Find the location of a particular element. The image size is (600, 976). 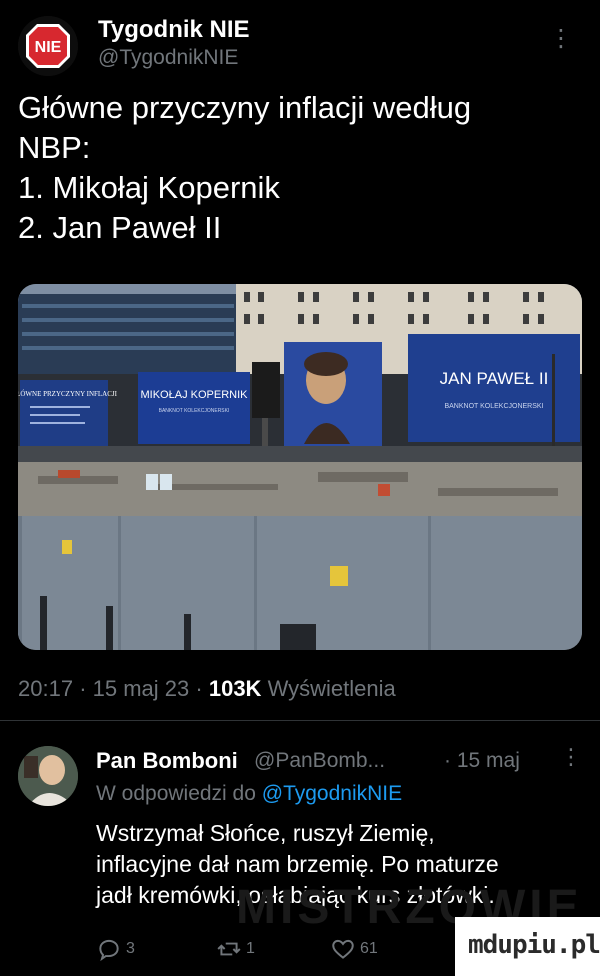

tweet-text-line: 1. Mikołaj Kopernik is located at coordinates (149, 187).